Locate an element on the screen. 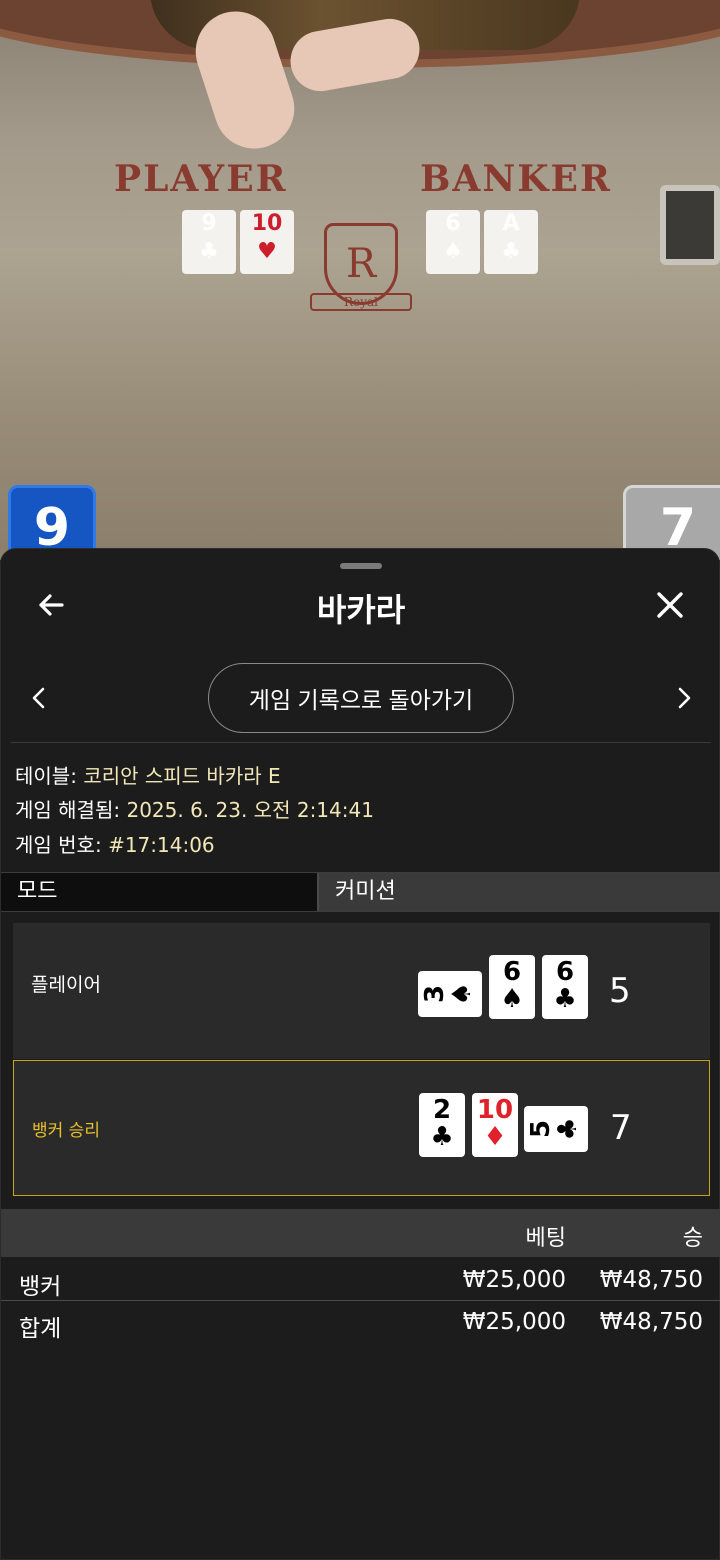  playing-card: 10 ♦ is located at coordinates (495, 1125).